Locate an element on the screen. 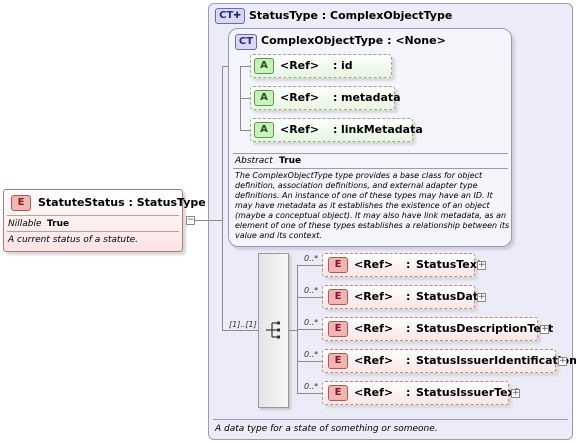 This screenshot has height=443, width=576. child-element-name: StatusDate is located at coordinates (451, 296).